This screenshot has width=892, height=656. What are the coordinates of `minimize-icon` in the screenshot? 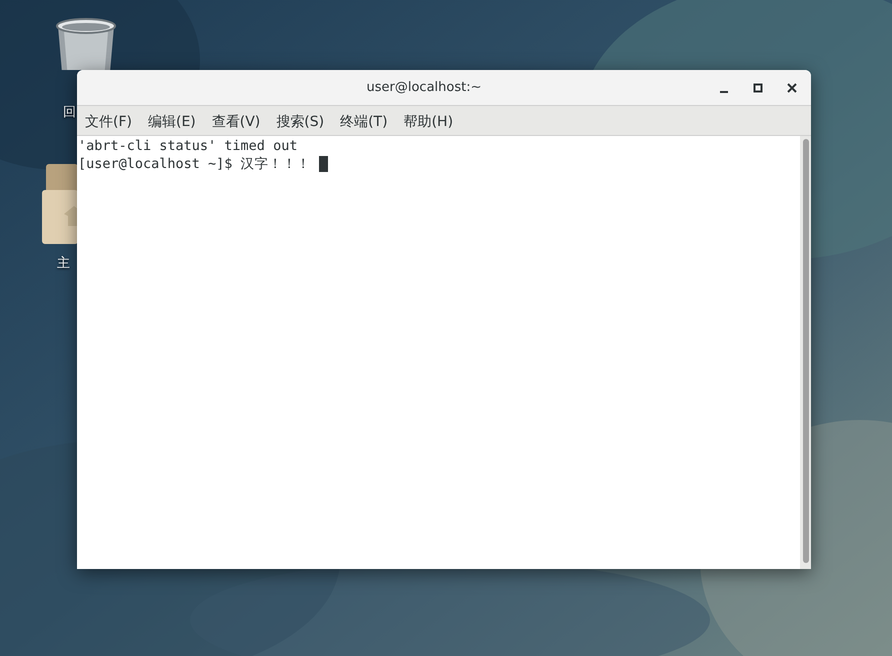 It's located at (724, 91).